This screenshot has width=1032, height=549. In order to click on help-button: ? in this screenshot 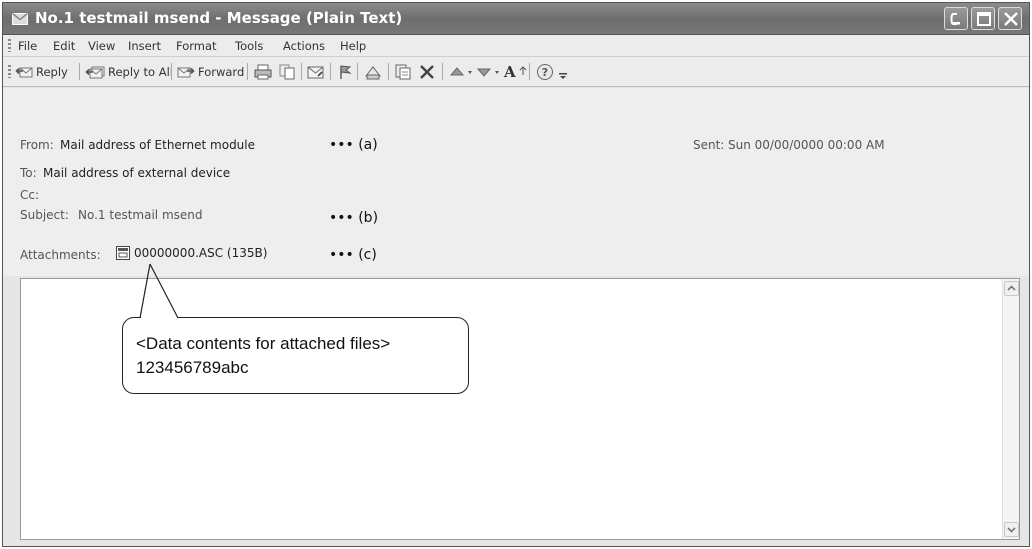, I will do `click(545, 72)`.